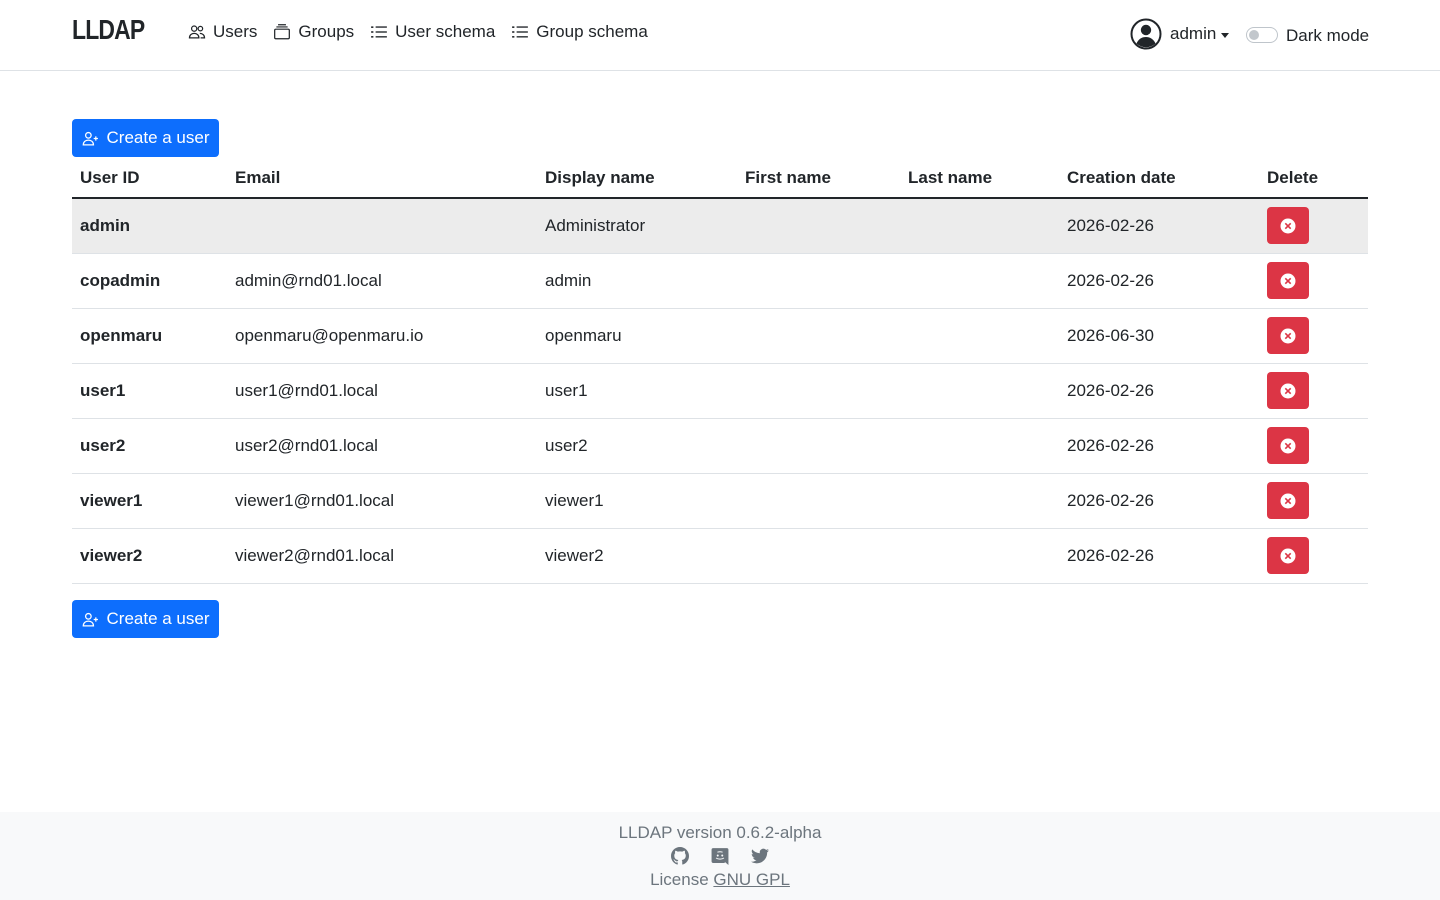 This screenshot has width=1440, height=900. What do you see at coordinates (326, 31) in the screenshot?
I see `nav-groups-label: Groups` at bounding box center [326, 31].